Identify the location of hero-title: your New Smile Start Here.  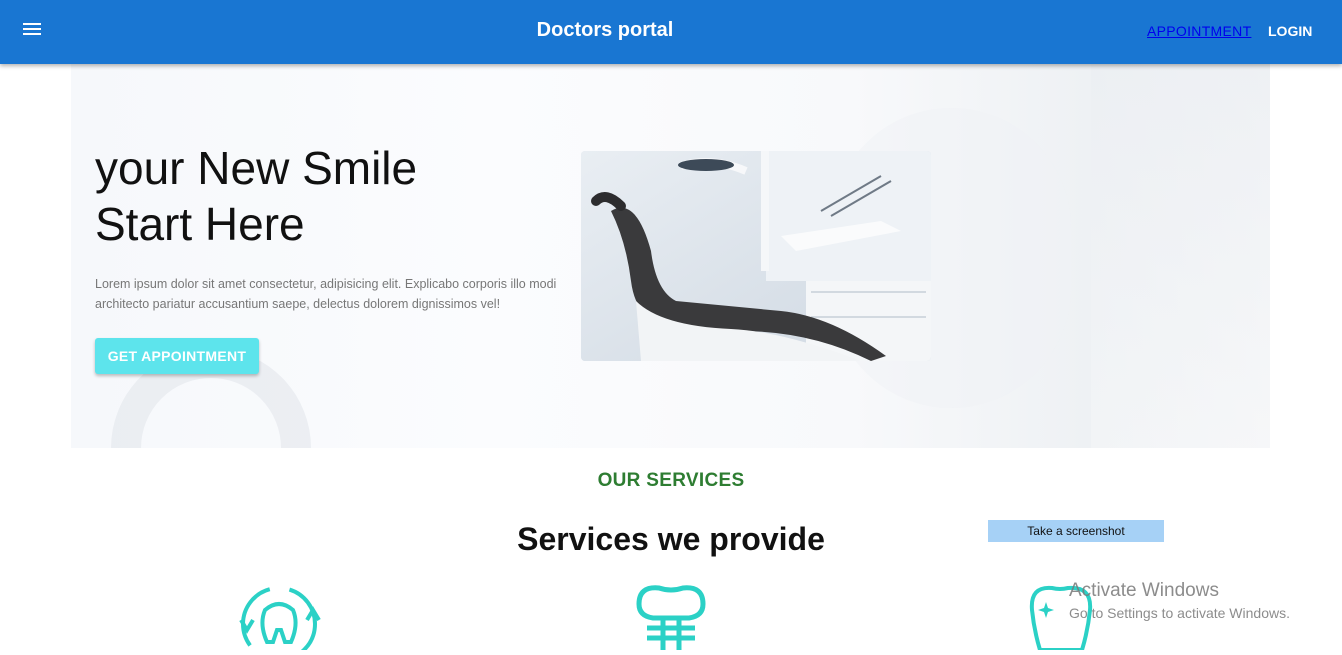
(256, 196).